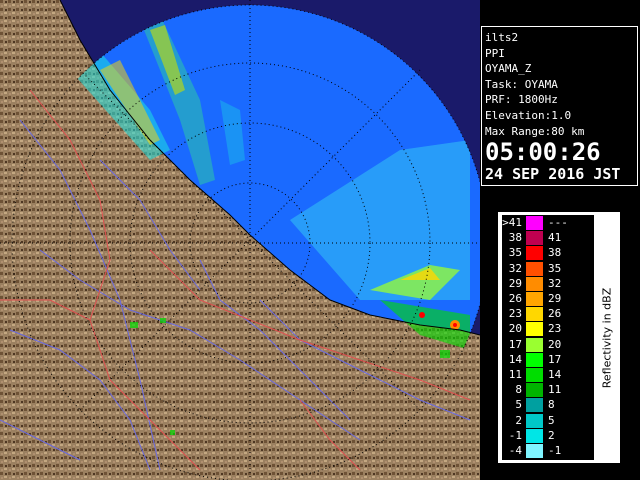 This screenshot has width=640, height=480. What do you see at coordinates (543, 152) in the screenshot?
I see `scan-time: 05:00:26` at bounding box center [543, 152].